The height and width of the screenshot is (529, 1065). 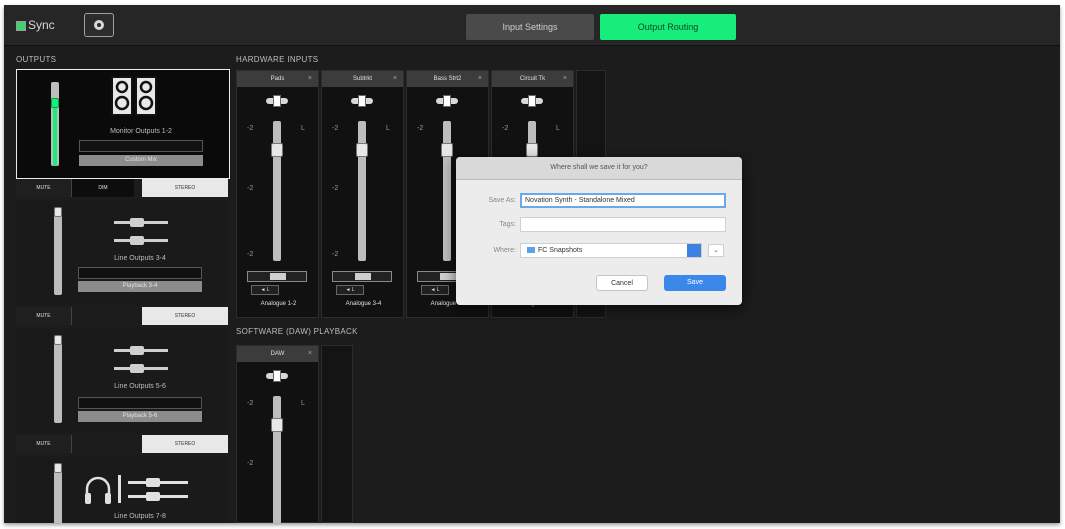 What do you see at coordinates (532, 79) in the screenshot?
I see `channel-header: Circuit Tk ×` at bounding box center [532, 79].